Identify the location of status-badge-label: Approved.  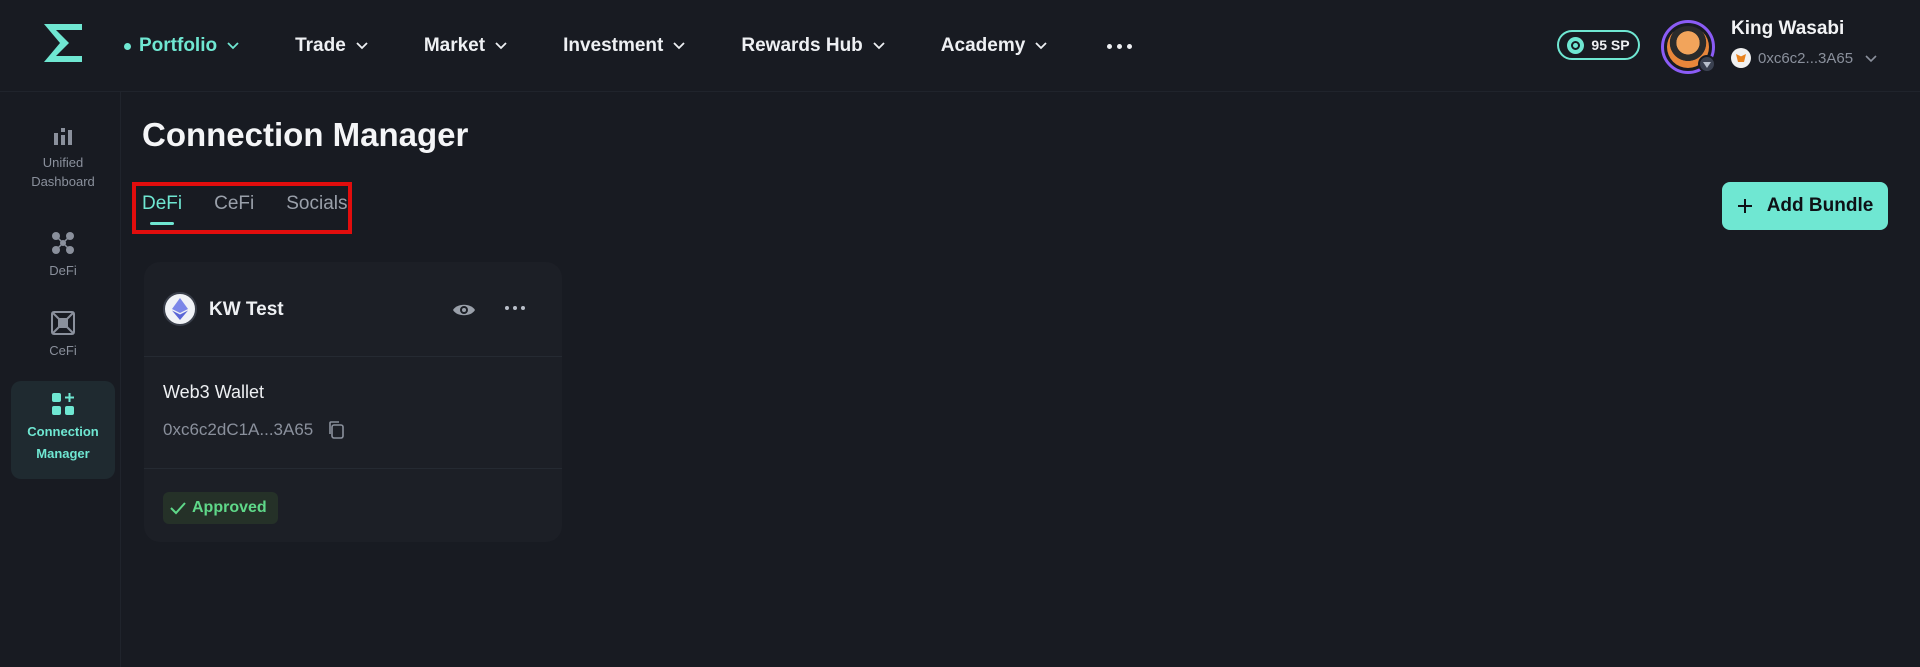
(229, 507).